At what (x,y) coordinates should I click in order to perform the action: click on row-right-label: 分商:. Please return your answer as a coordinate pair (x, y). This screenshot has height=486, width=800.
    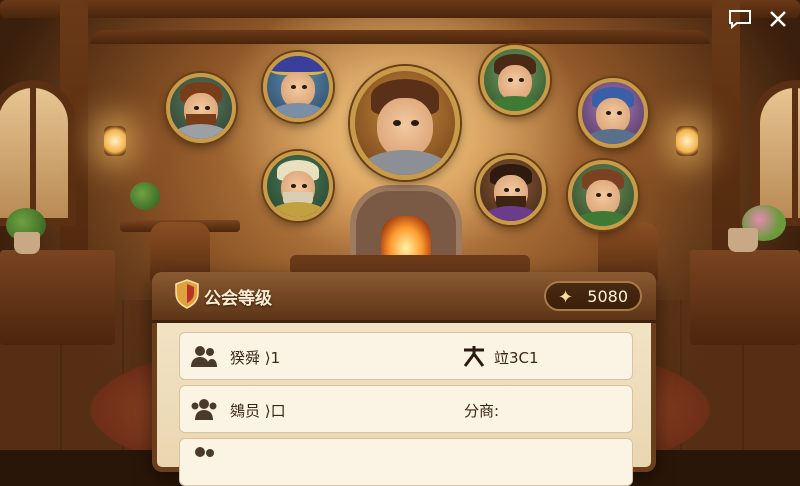
    Looking at the image, I should click on (482, 411).